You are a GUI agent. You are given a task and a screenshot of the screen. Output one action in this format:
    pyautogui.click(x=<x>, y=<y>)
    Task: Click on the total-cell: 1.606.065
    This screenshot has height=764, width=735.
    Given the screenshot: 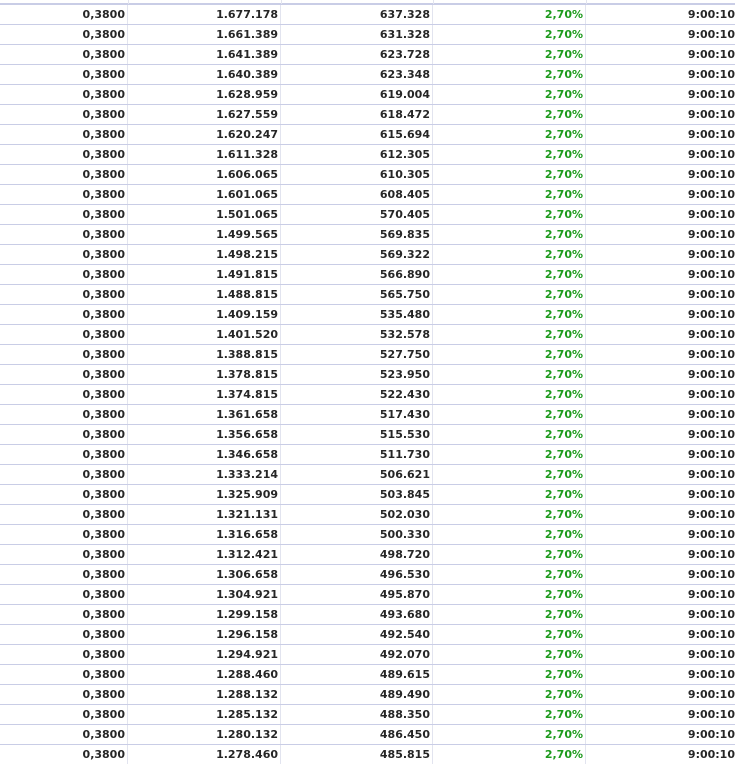 What is the action you would take?
    pyautogui.click(x=204, y=174)
    